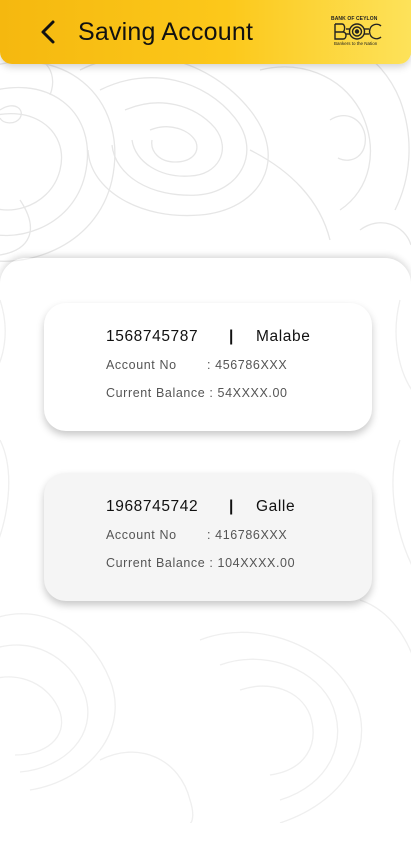  Describe the element at coordinates (356, 43) in the screenshot. I see `logo-tagline: Bankers to the Nation` at that location.